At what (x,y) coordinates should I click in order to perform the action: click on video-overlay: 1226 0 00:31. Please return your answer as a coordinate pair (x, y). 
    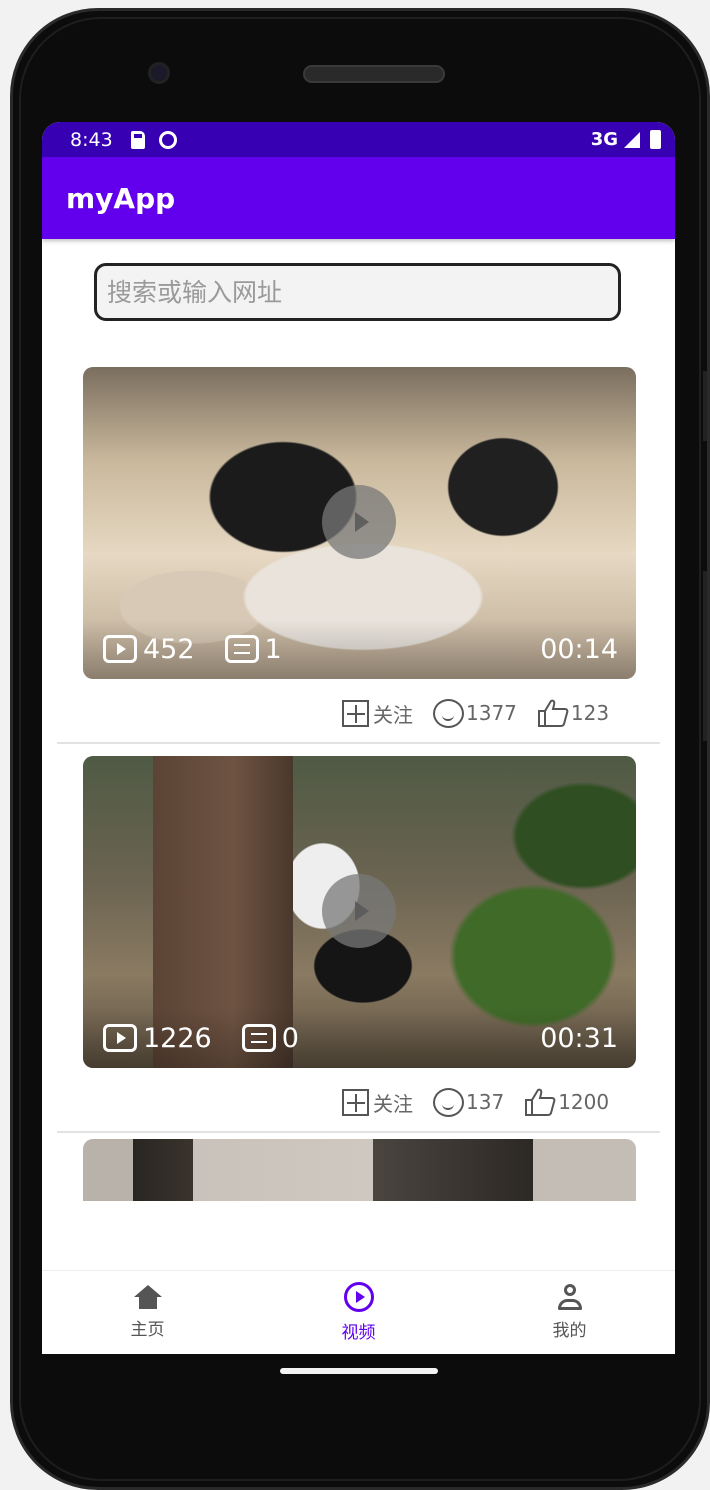
    Looking at the image, I should click on (359, 1038).